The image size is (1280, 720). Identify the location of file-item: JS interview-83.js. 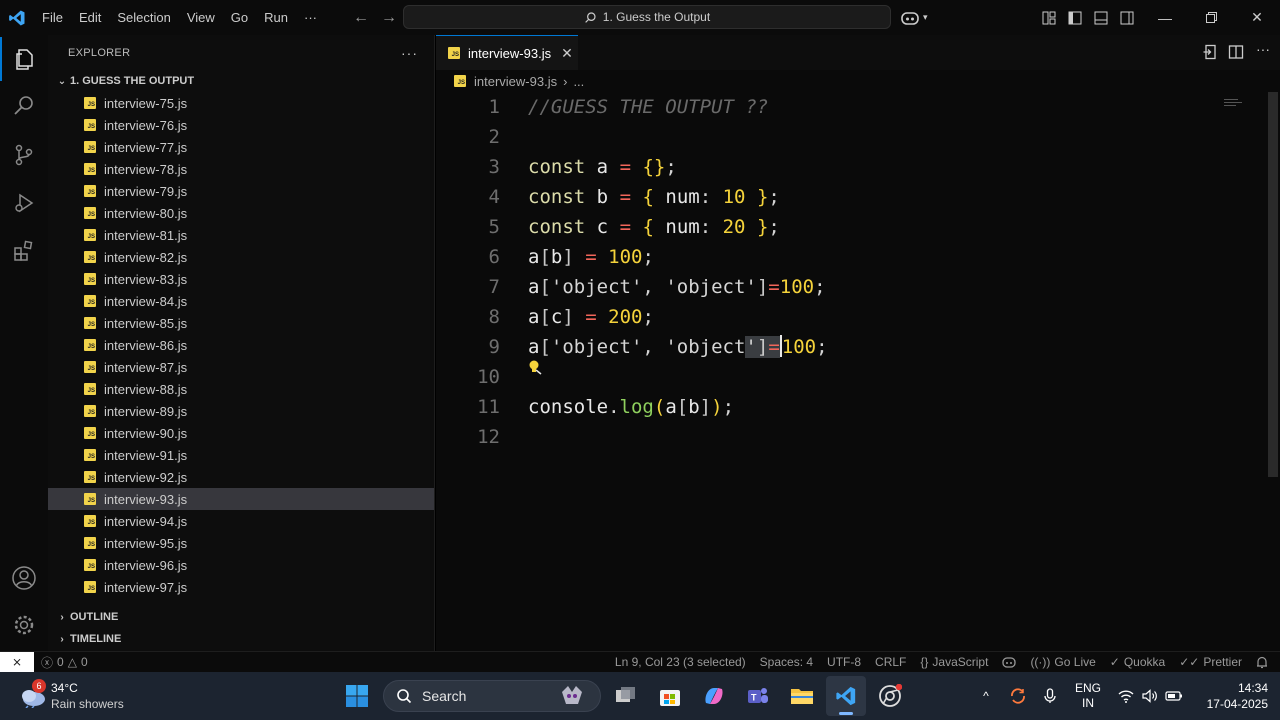
(241, 279).